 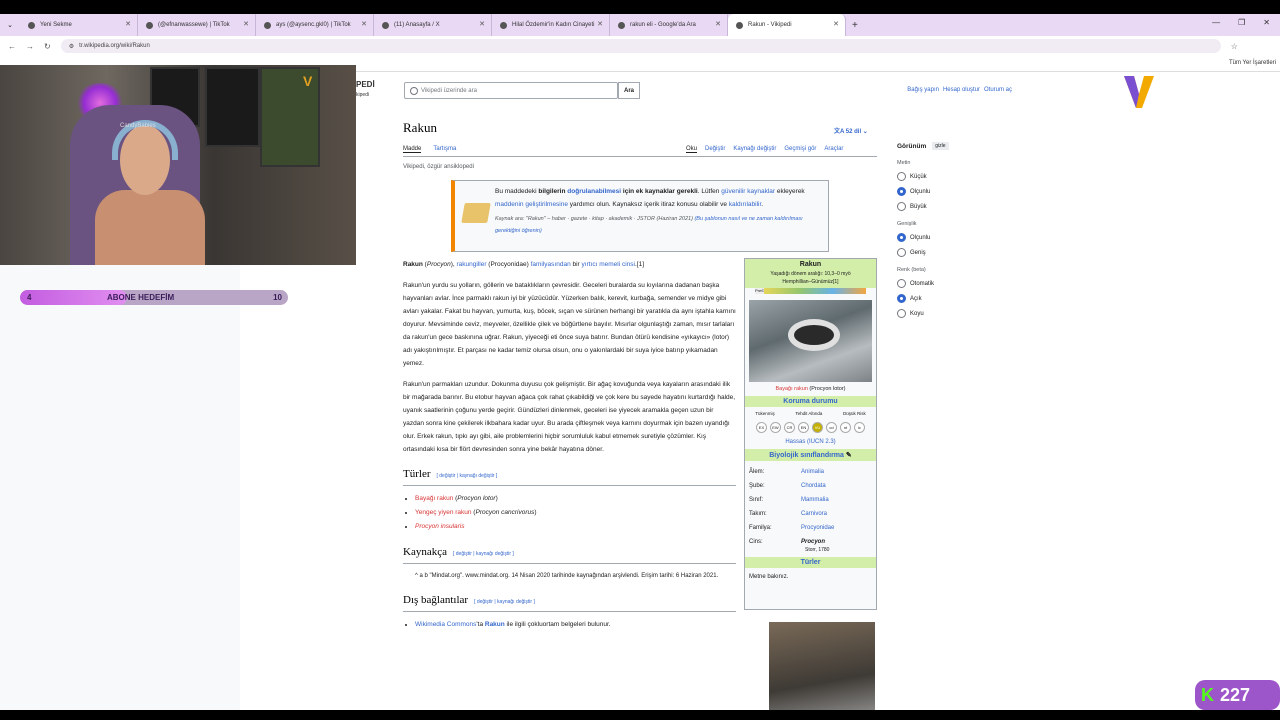 What do you see at coordinates (791, 389) in the screenshot?
I see `caption-link: Bayağı rakun` at bounding box center [791, 389].